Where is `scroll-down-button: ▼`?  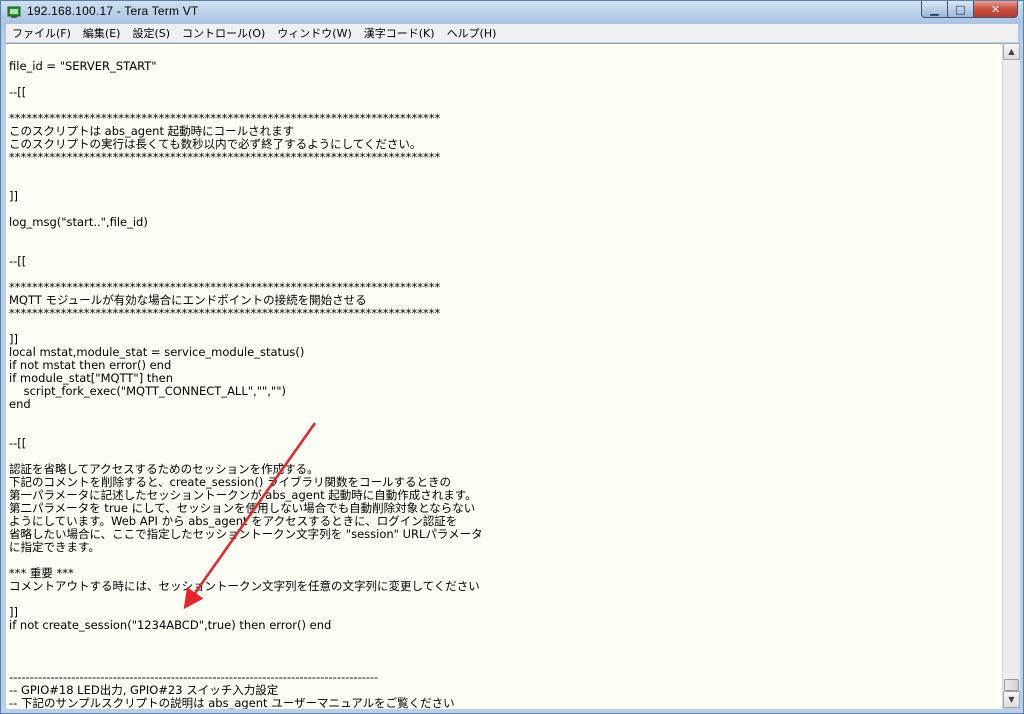
scroll-down-button: ▼ is located at coordinates (1011, 699).